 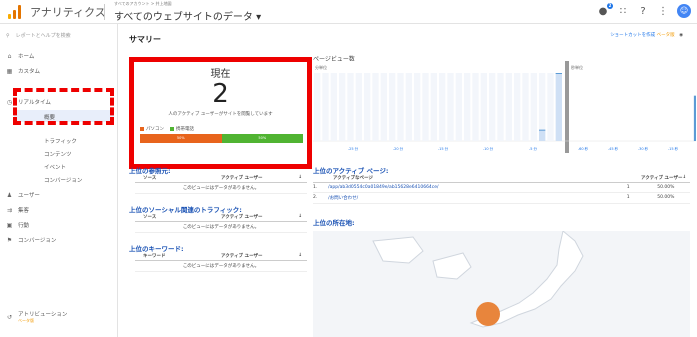 I want to click on now-label: 現在, so click(x=220, y=74).